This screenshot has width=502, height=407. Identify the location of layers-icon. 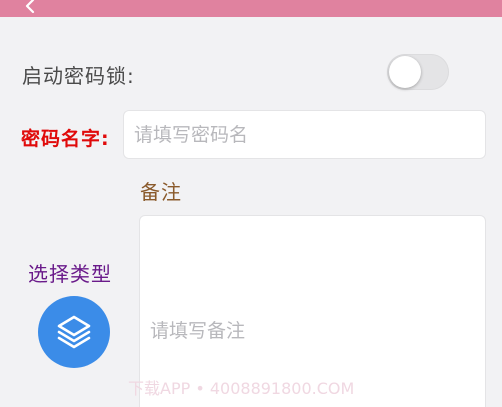
(74, 332).